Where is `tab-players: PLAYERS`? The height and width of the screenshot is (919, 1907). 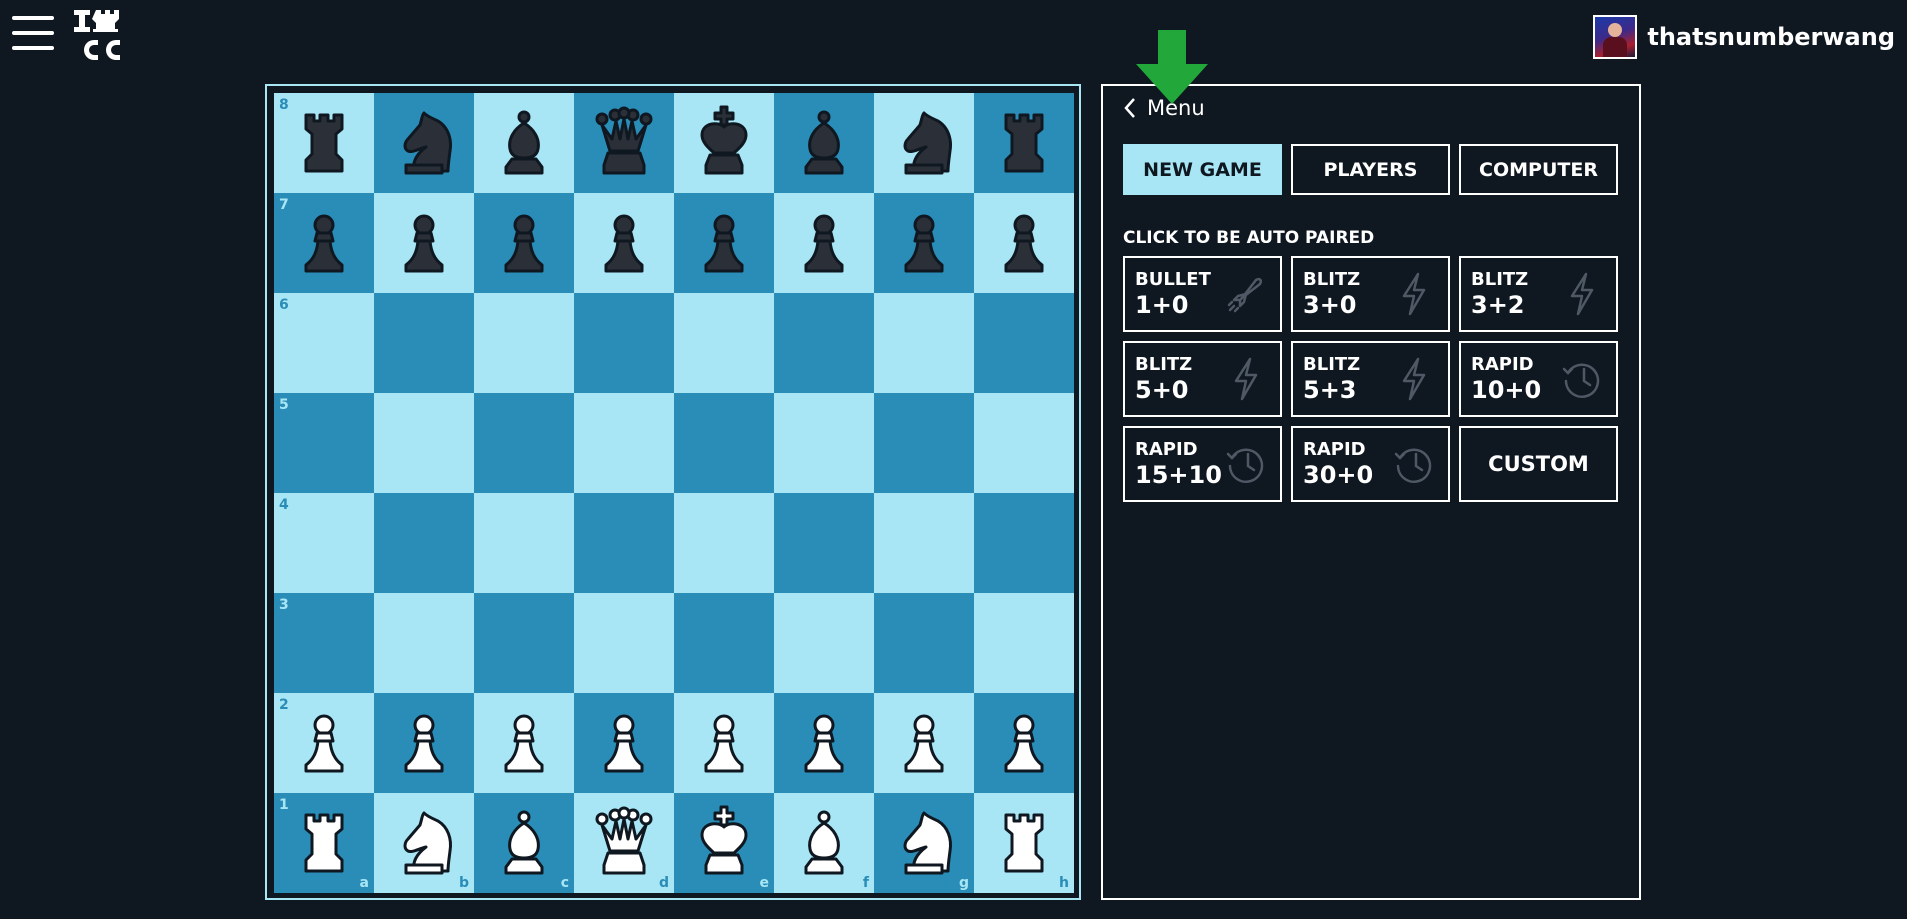 tab-players: PLAYERS is located at coordinates (1370, 169).